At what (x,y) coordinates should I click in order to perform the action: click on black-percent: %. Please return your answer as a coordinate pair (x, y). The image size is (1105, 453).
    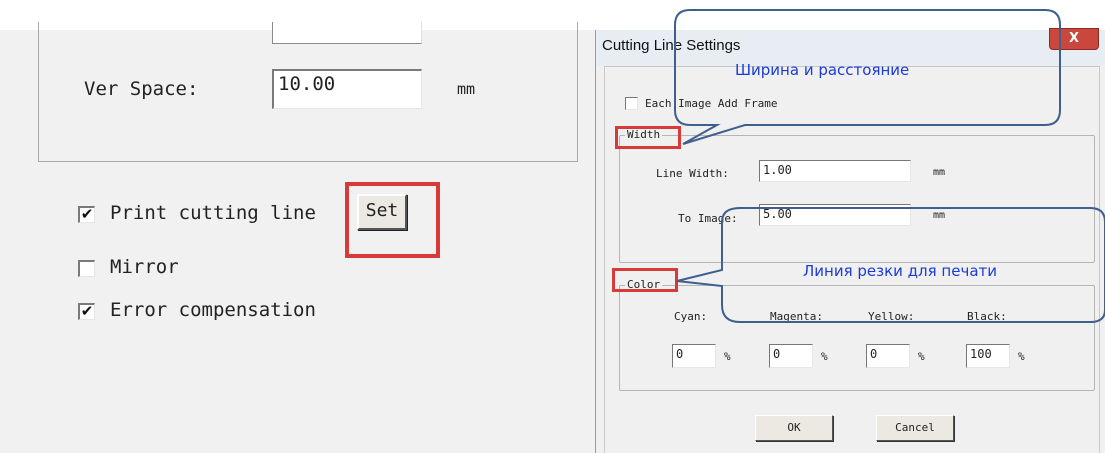
    Looking at the image, I should click on (1021, 356).